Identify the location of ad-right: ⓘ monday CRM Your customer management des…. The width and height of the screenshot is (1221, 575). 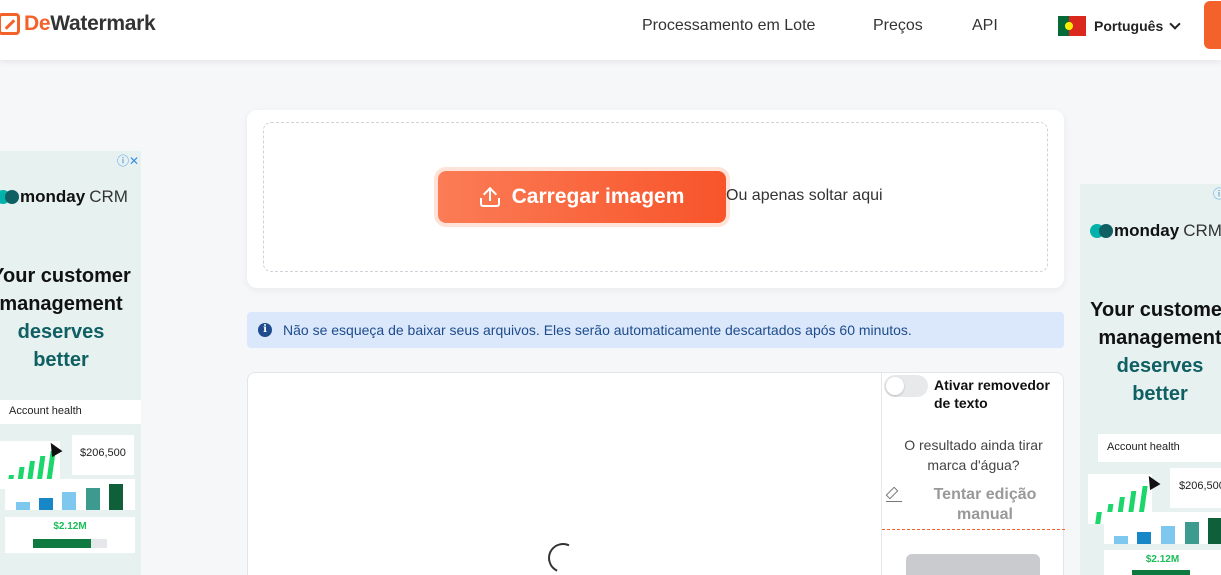
(1150, 379).